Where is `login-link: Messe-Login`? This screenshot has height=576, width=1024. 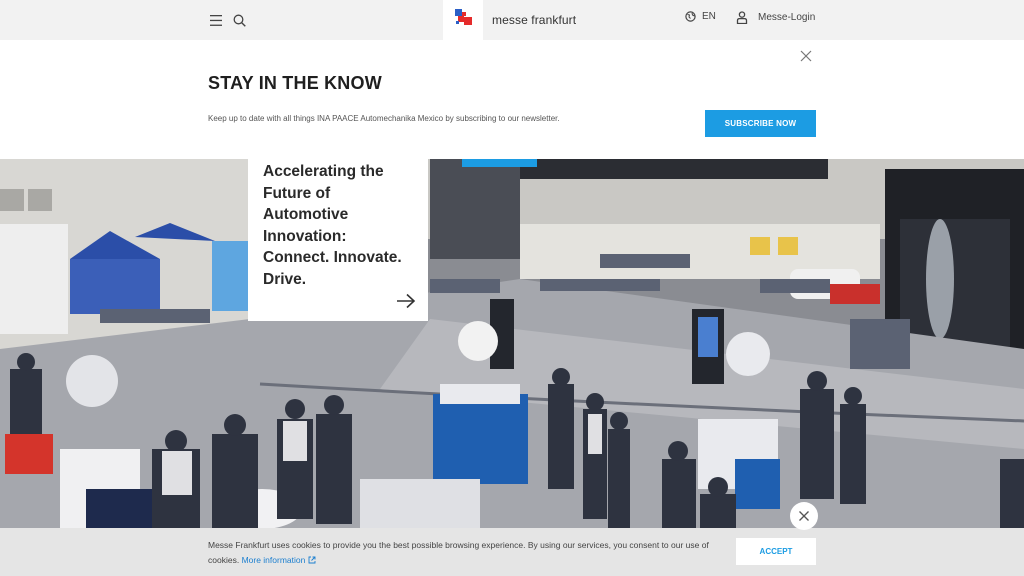 login-link: Messe-Login is located at coordinates (775, 17).